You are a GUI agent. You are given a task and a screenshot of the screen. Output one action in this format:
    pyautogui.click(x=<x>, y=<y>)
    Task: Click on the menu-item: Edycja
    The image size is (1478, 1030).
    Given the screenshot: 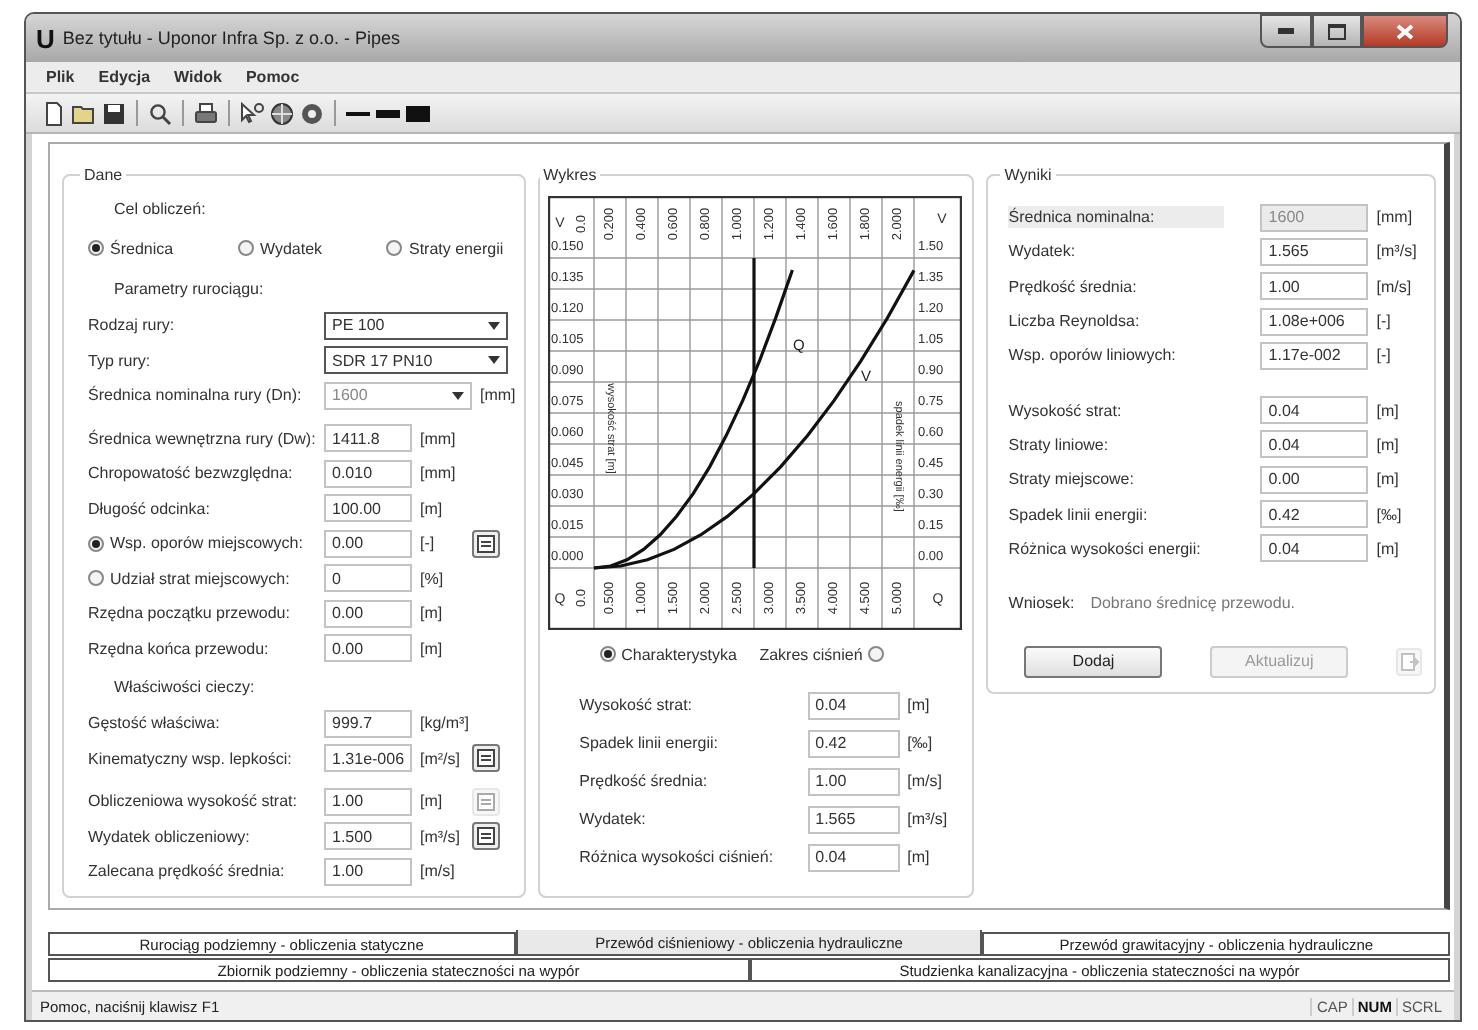 What is the action you would take?
    pyautogui.click(x=124, y=77)
    